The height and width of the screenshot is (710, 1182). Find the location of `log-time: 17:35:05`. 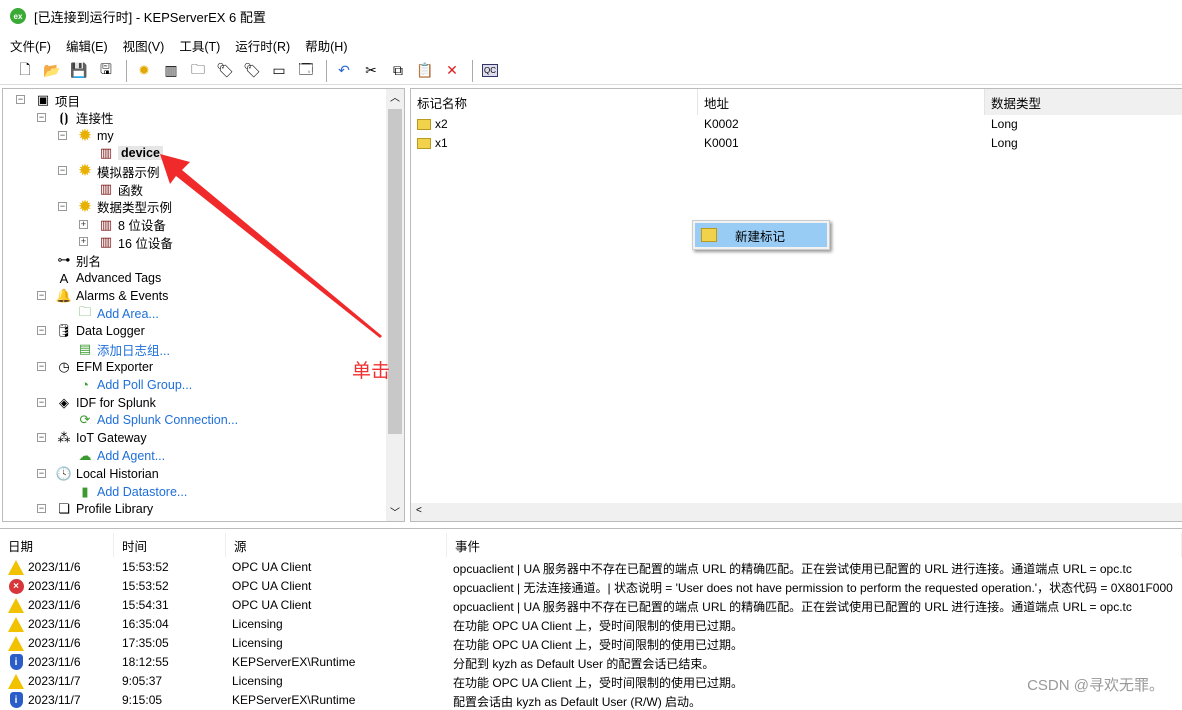

log-time: 17:35:05 is located at coordinates (145, 643).